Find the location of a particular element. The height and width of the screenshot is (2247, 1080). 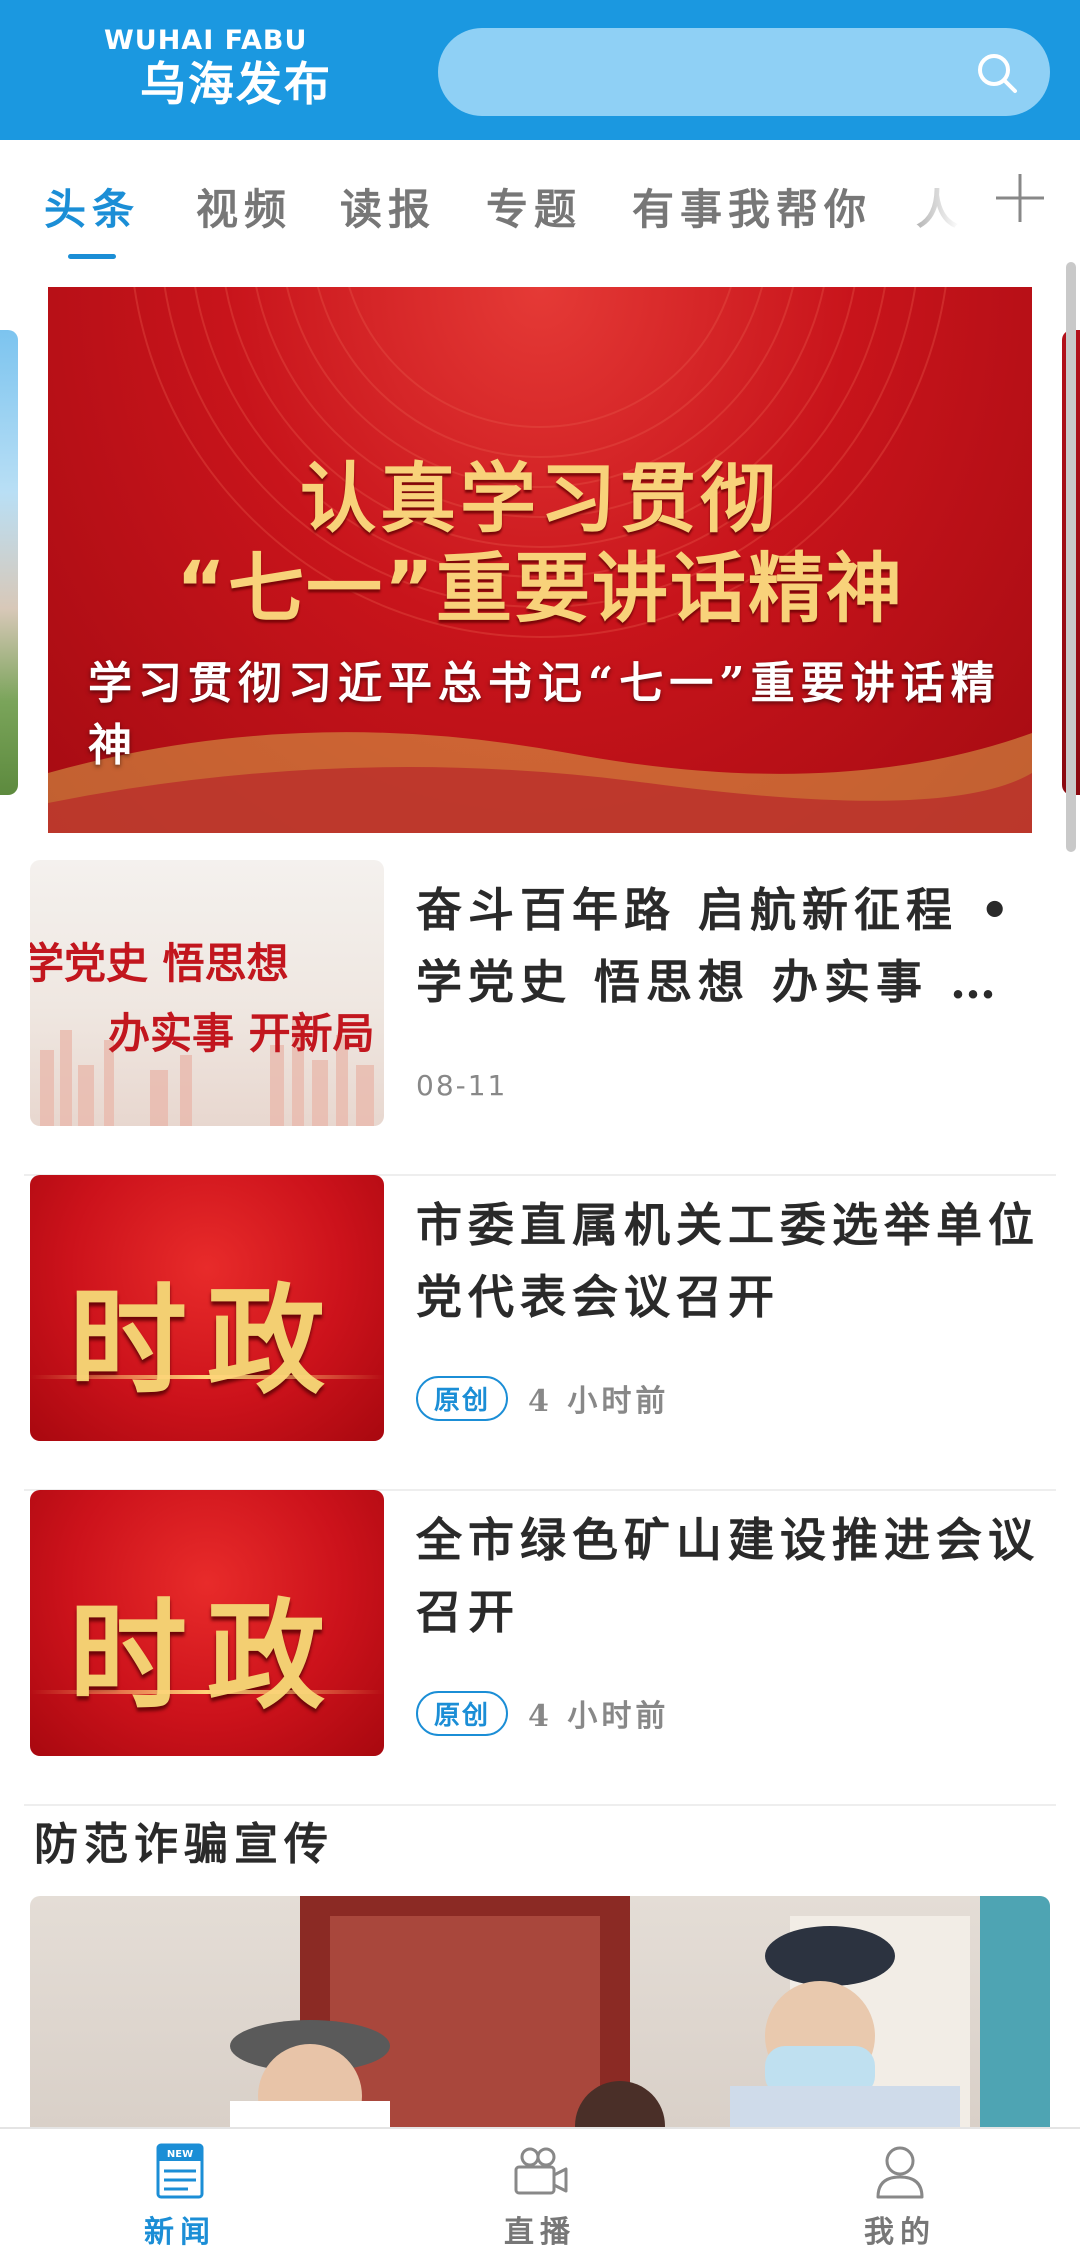

news-title: 市委直属机关工委选举单位党代表会议召开 is located at coordinates (731, 1261).